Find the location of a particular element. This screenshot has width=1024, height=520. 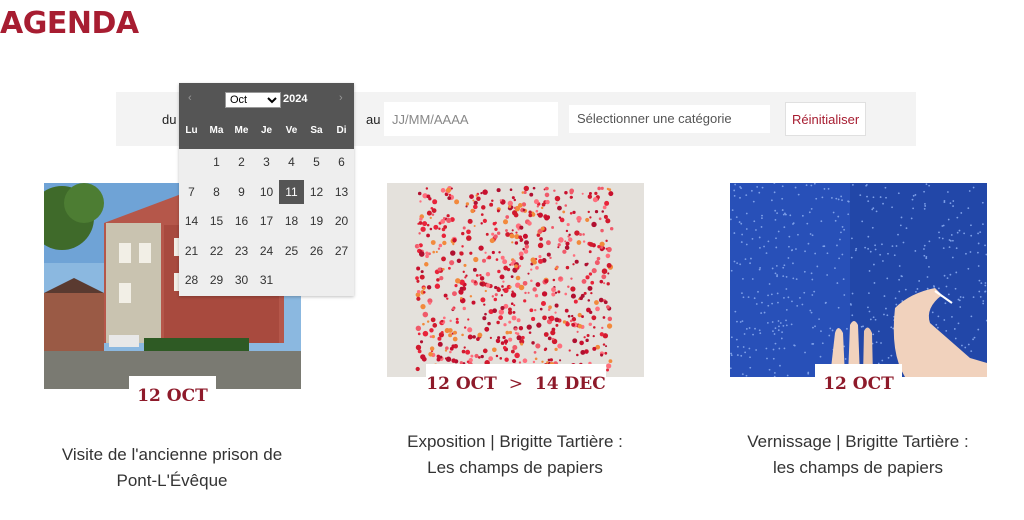

next-month-icon: › is located at coordinates (341, 98).